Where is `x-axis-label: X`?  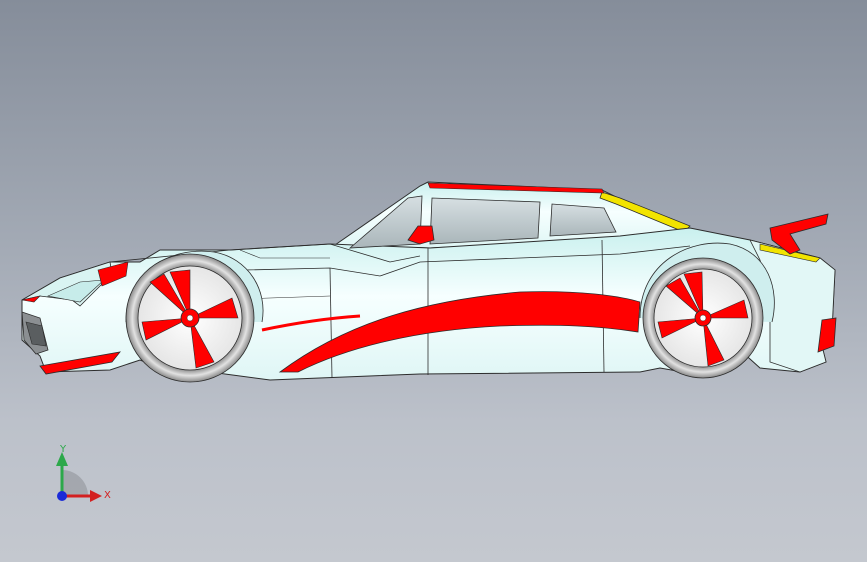
x-axis-label: X is located at coordinates (107, 495).